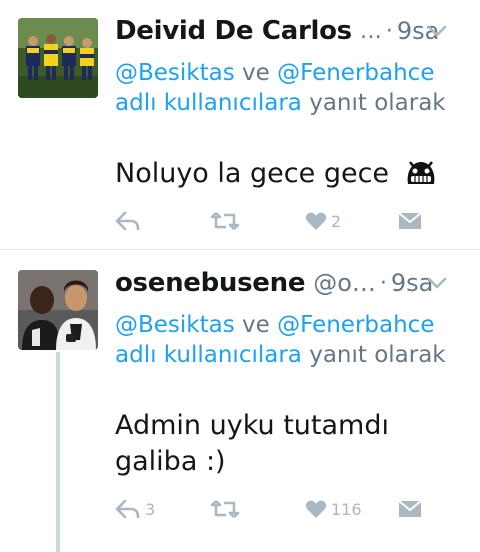  I want to click on tweet-text: Admin uyku tutamdı galiba :), so click(290, 444).